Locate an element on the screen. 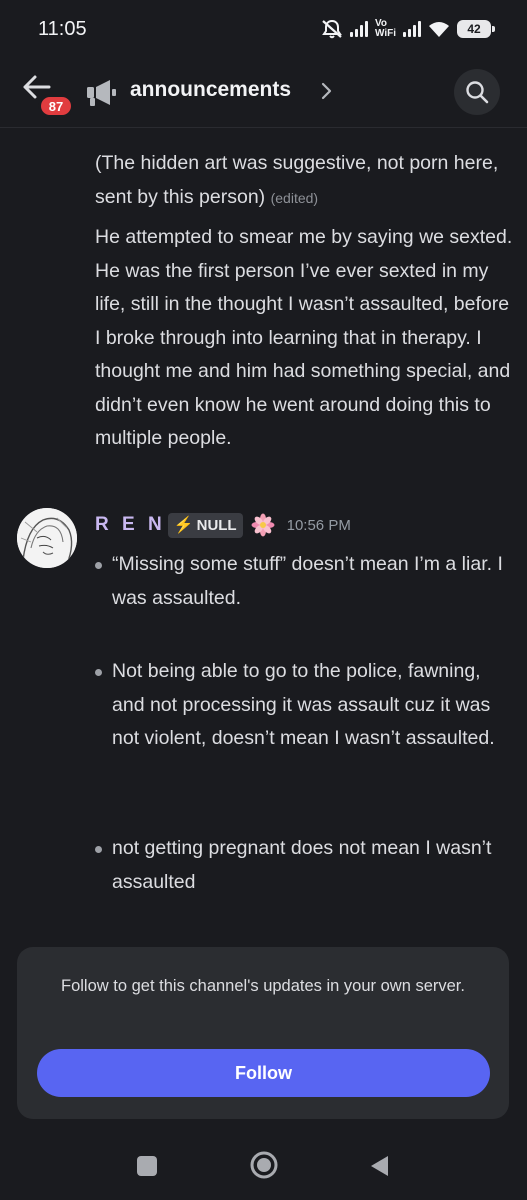  vowifi-label: Vo WiFi is located at coordinates (385, 28).